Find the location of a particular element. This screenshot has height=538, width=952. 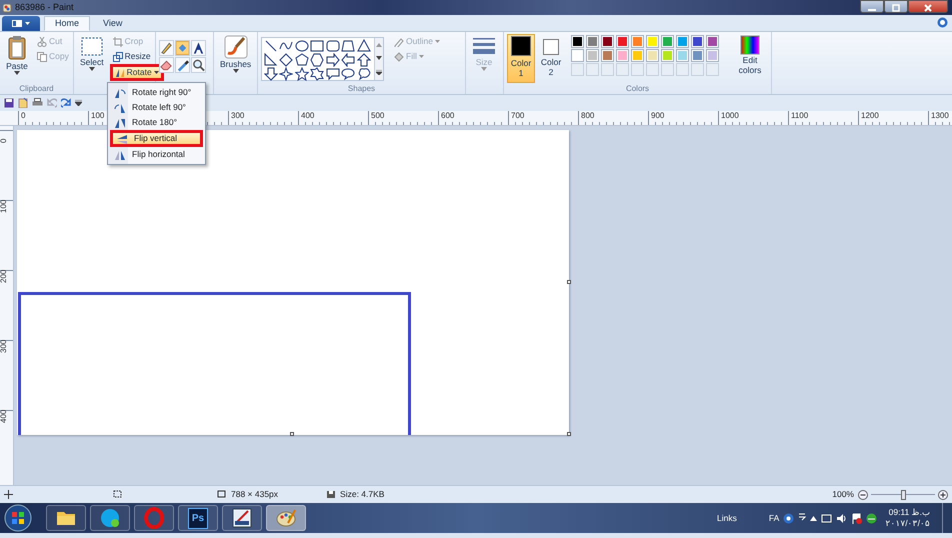

language-indicator: FA is located at coordinates (774, 518).